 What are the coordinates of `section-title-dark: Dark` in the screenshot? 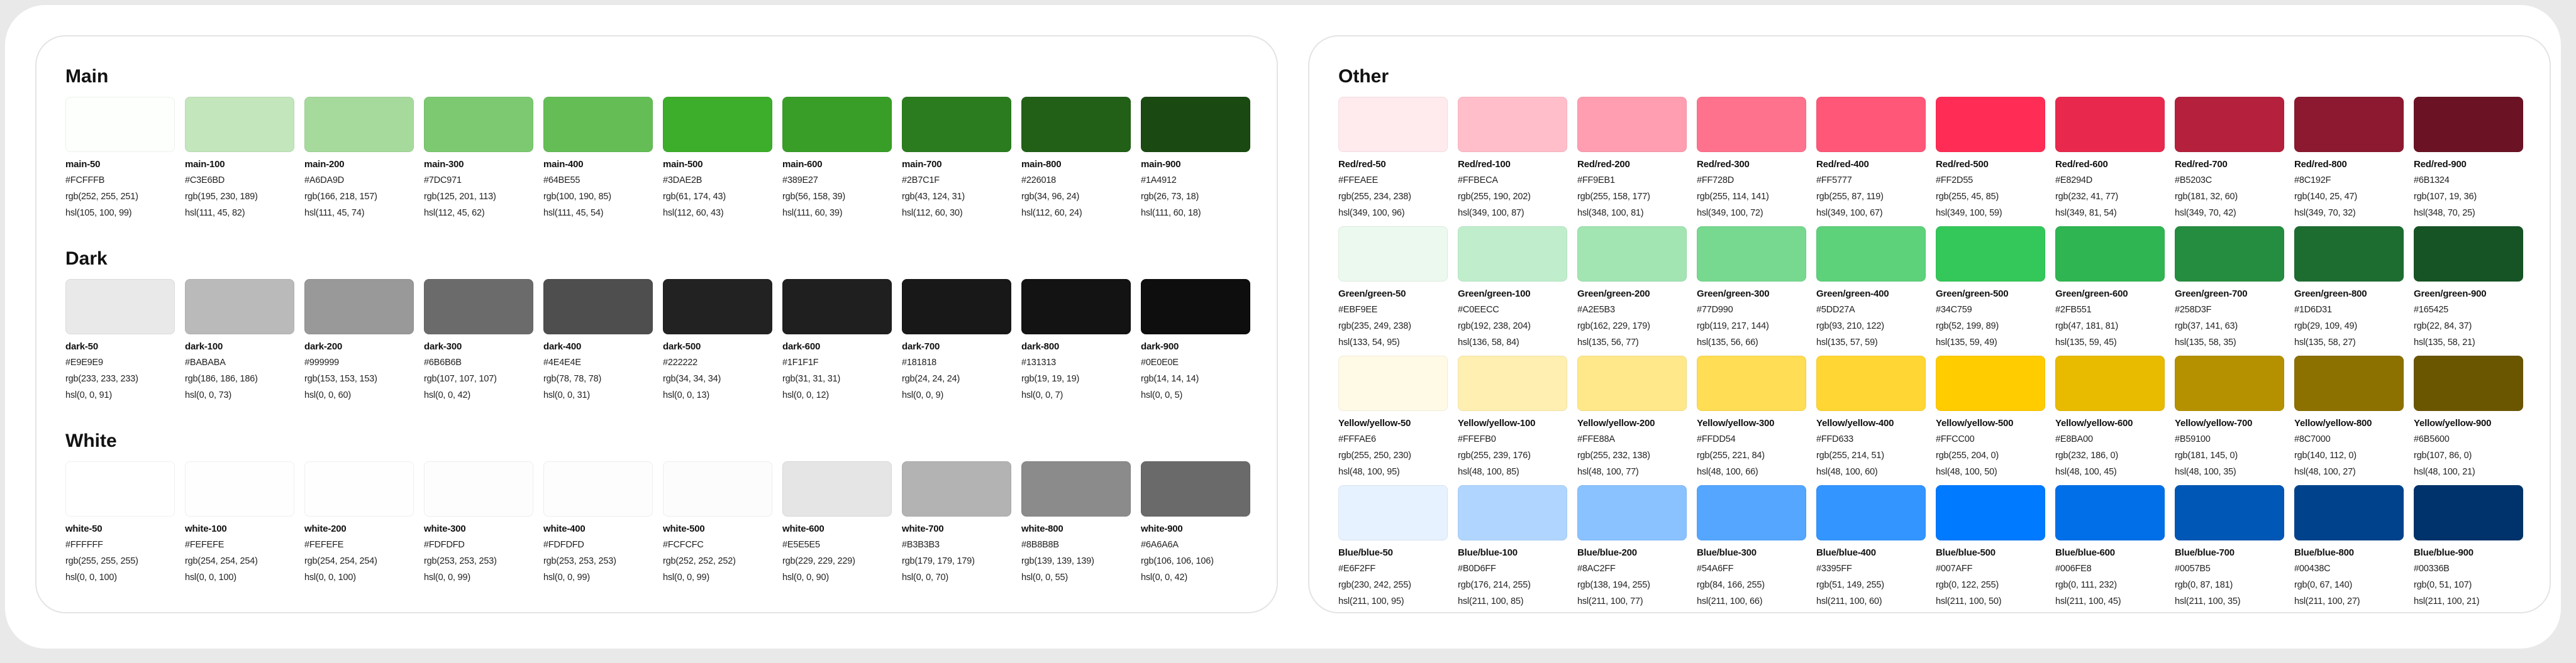 It's located at (86, 258).